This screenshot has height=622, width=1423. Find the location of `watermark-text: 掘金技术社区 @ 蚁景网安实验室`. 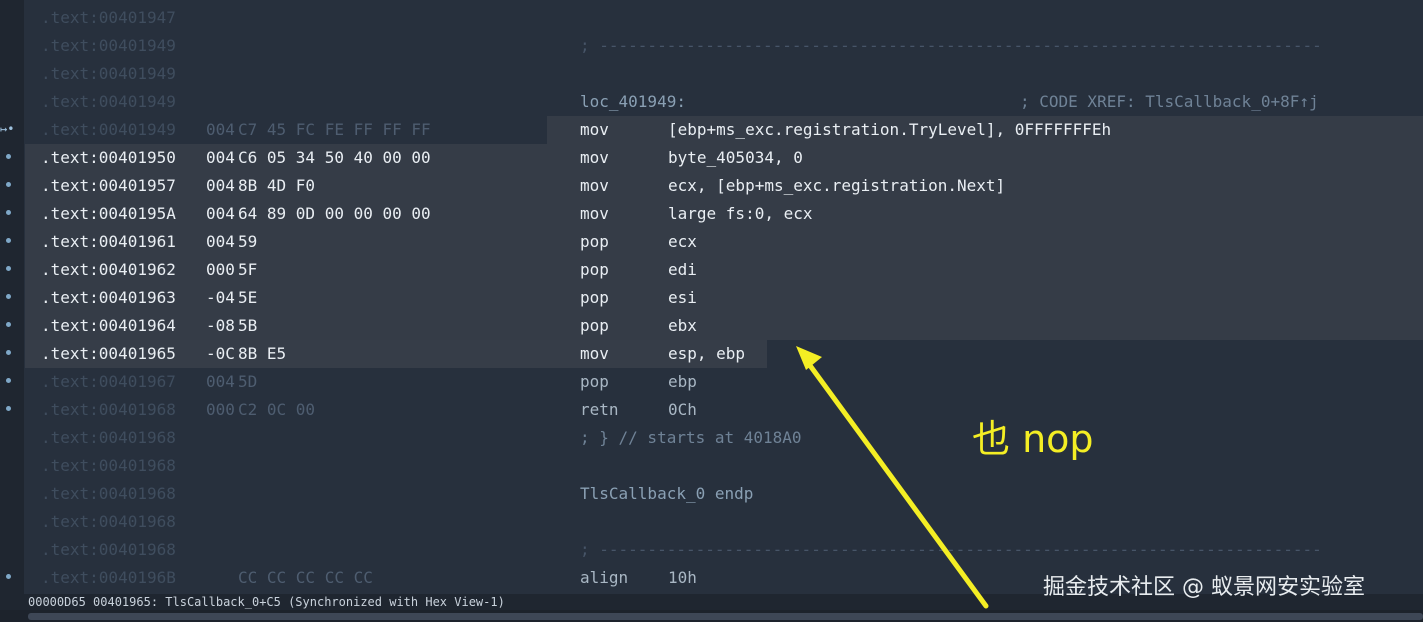

watermark-text: 掘金技术社区 @ 蚁景网安实验室 is located at coordinates (1204, 587).